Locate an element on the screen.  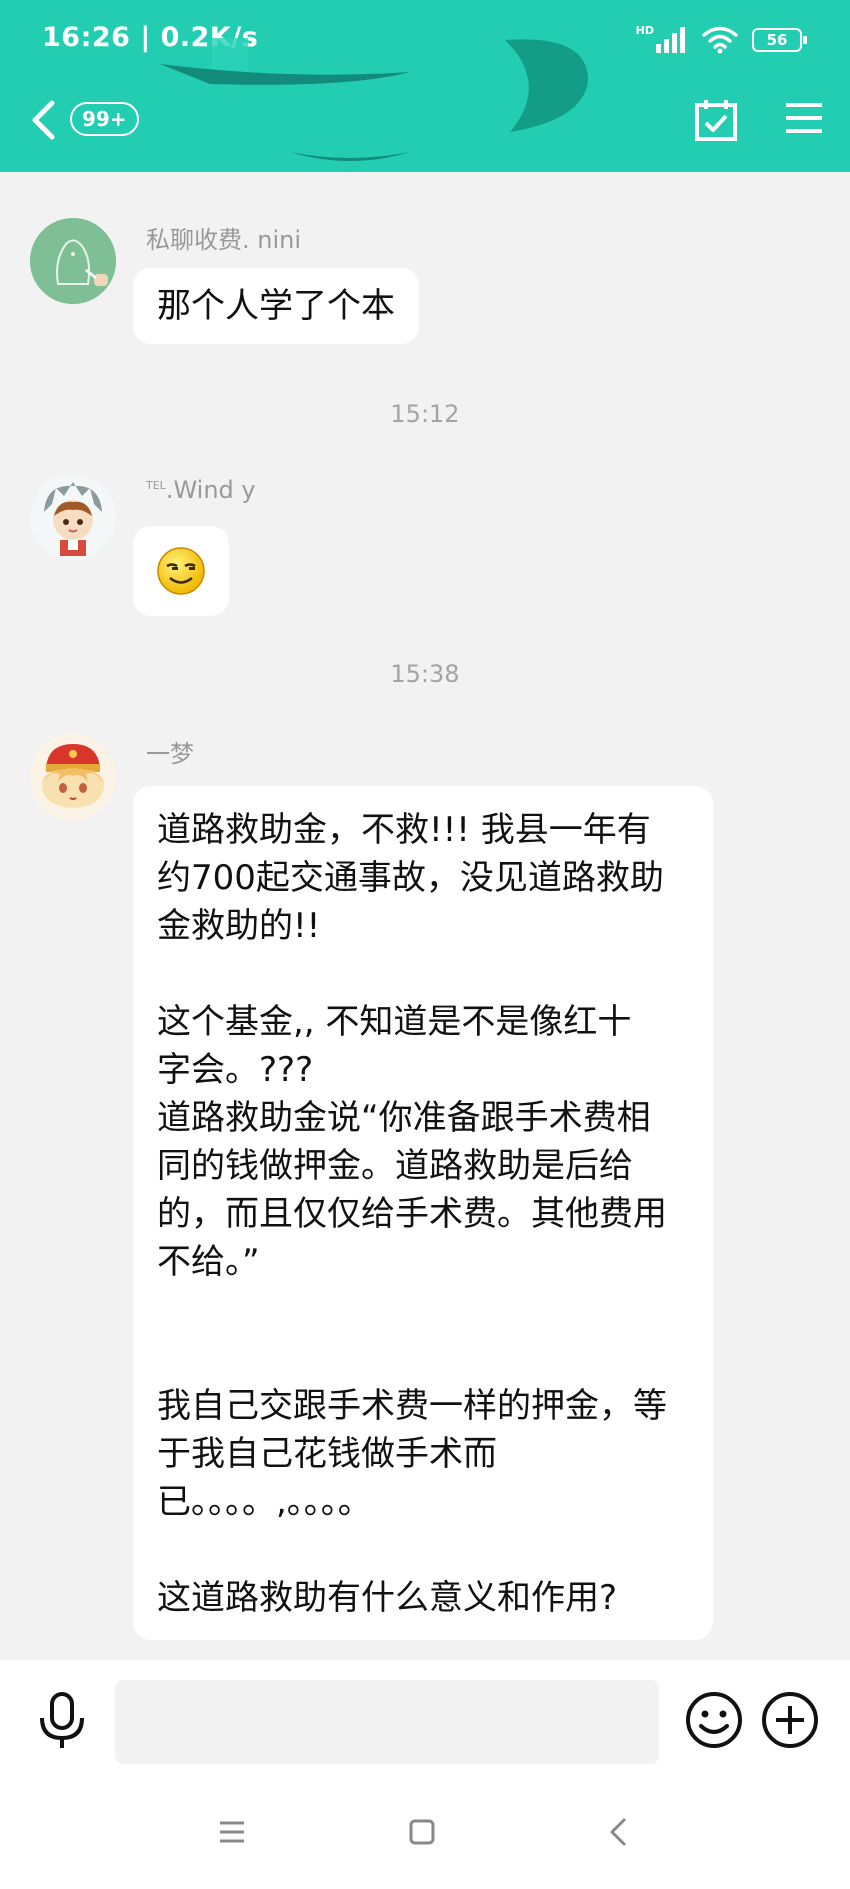
system-nav-bar is located at coordinates (425, 1832).